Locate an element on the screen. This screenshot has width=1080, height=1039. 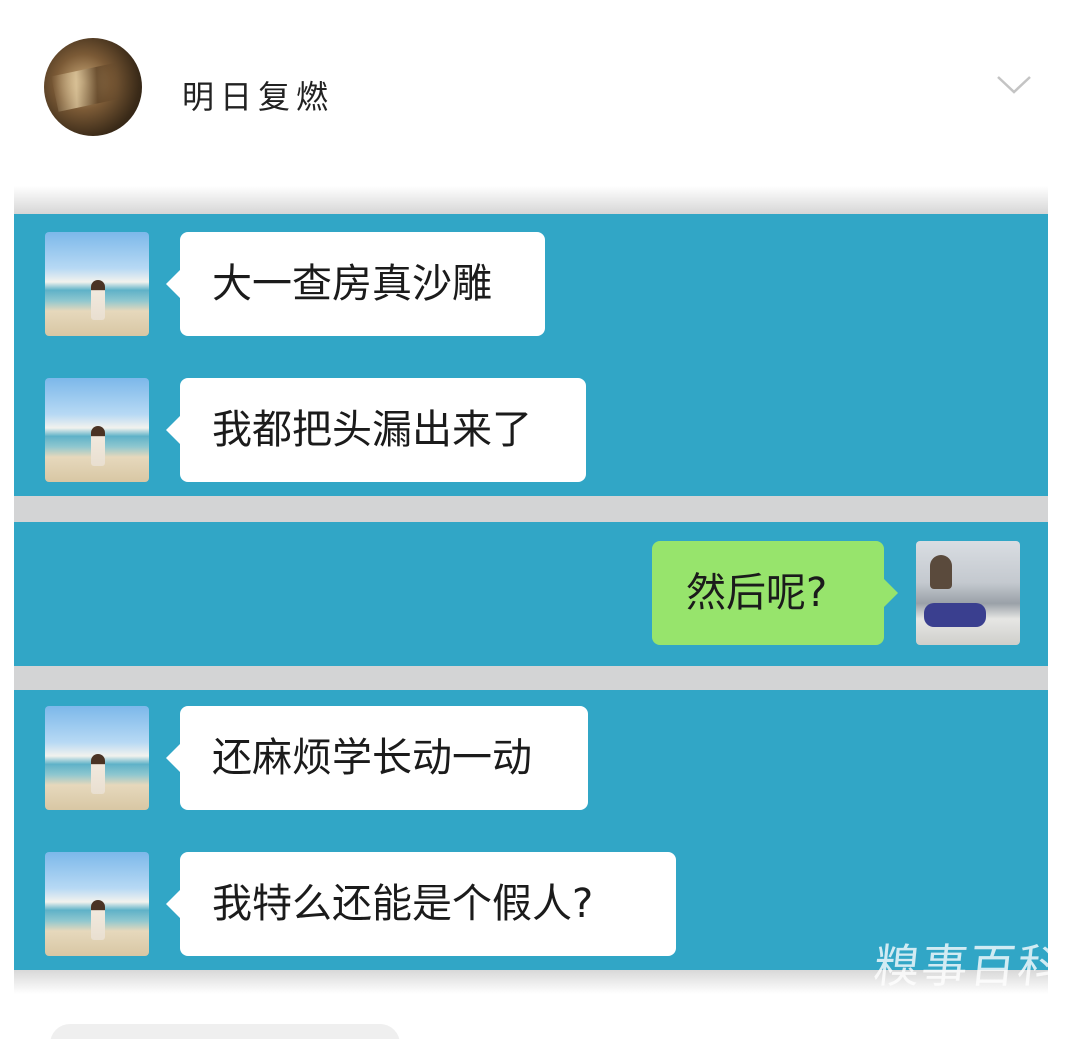
incoming-message-bubble: 我都把头漏出来了 is located at coordinates (376, 430).